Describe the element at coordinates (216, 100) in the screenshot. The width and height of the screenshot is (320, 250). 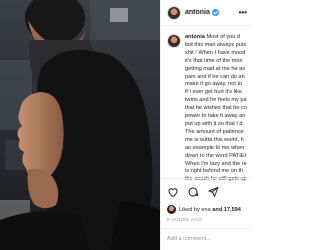
I see `caption-line: twins and he feels my pa` at that location.